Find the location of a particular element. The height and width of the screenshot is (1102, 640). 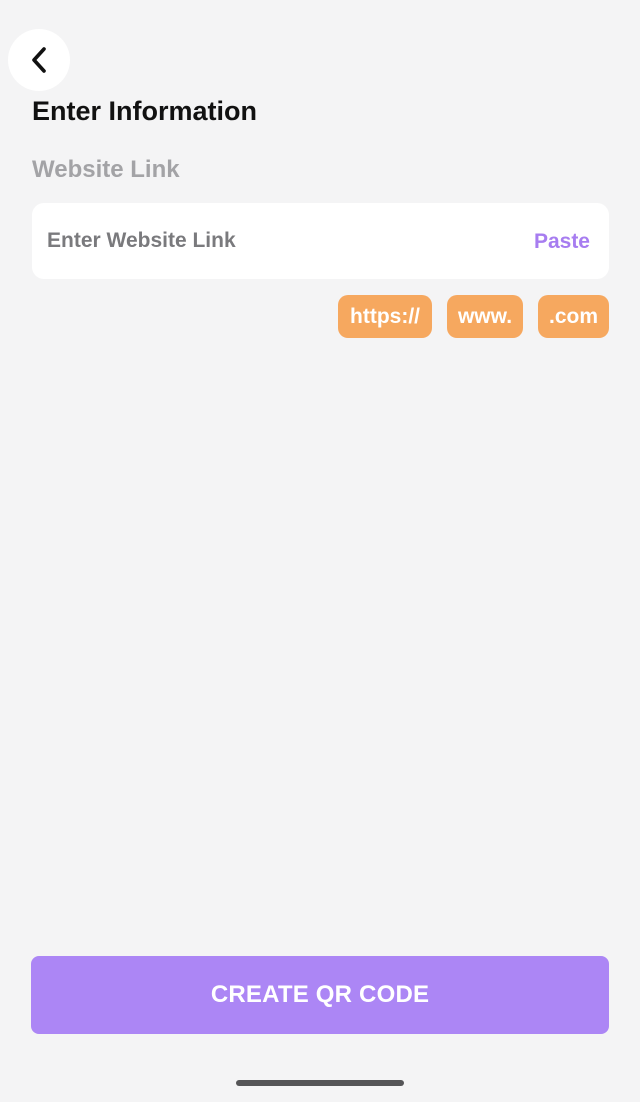

page-title: Enter Information is located at coordinates (145, 111).